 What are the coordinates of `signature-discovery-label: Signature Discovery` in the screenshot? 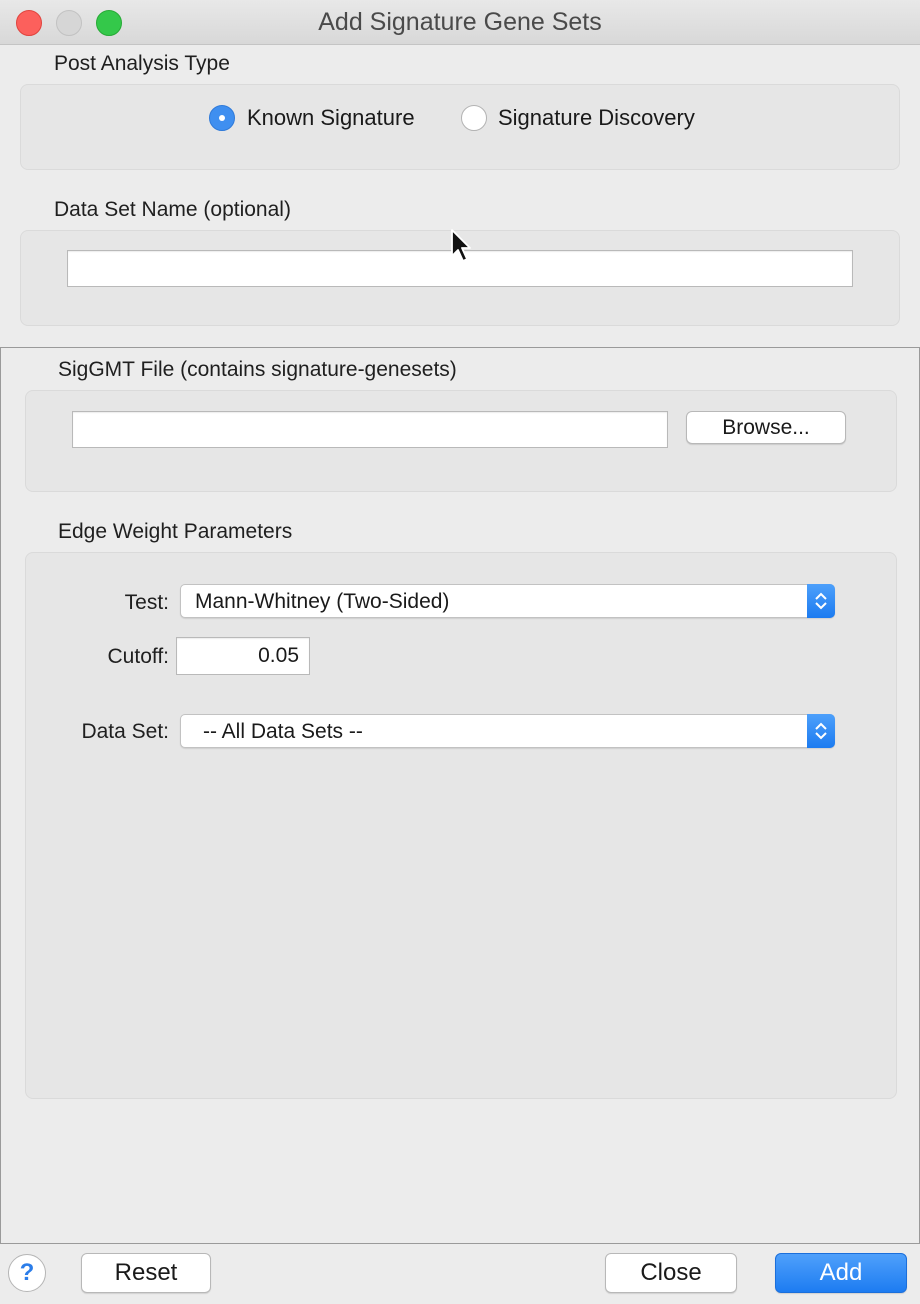 It's located at (596, 118).